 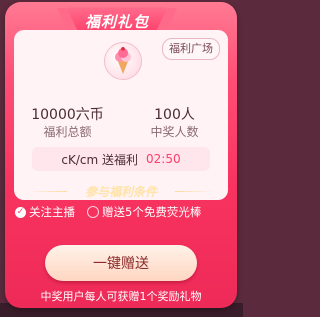 What do you see at coordinates (163, 159) in the screenshot?
I see `countdown-timer: 02:50` at bounding box center [163, 159].